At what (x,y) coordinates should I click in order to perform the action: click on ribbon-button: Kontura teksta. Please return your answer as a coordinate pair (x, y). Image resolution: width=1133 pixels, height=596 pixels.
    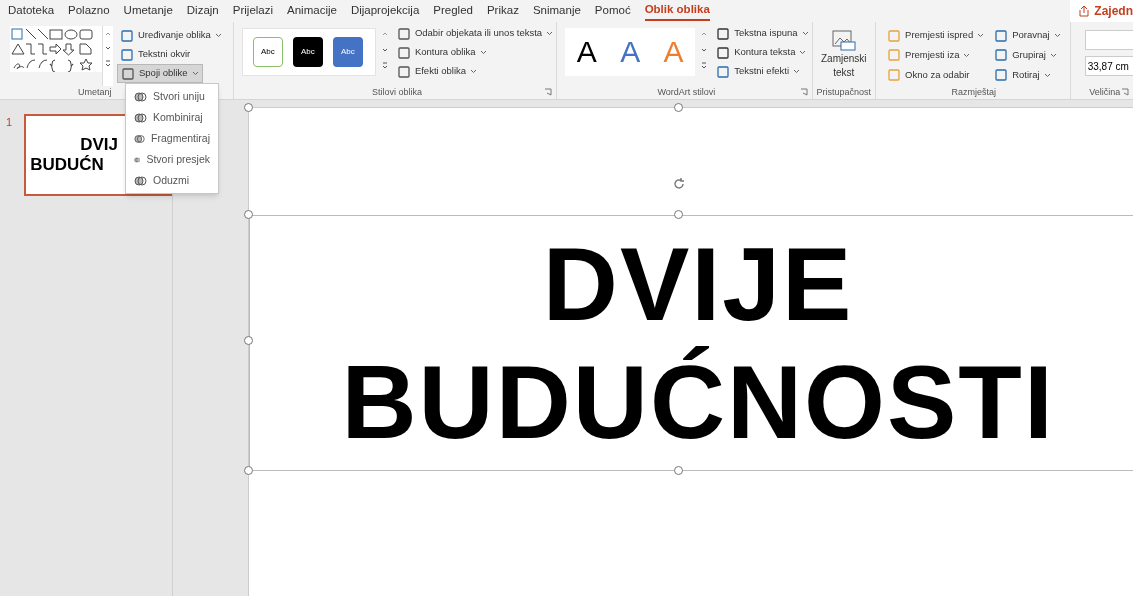
    Looking at the image, I should click on (761, 52).